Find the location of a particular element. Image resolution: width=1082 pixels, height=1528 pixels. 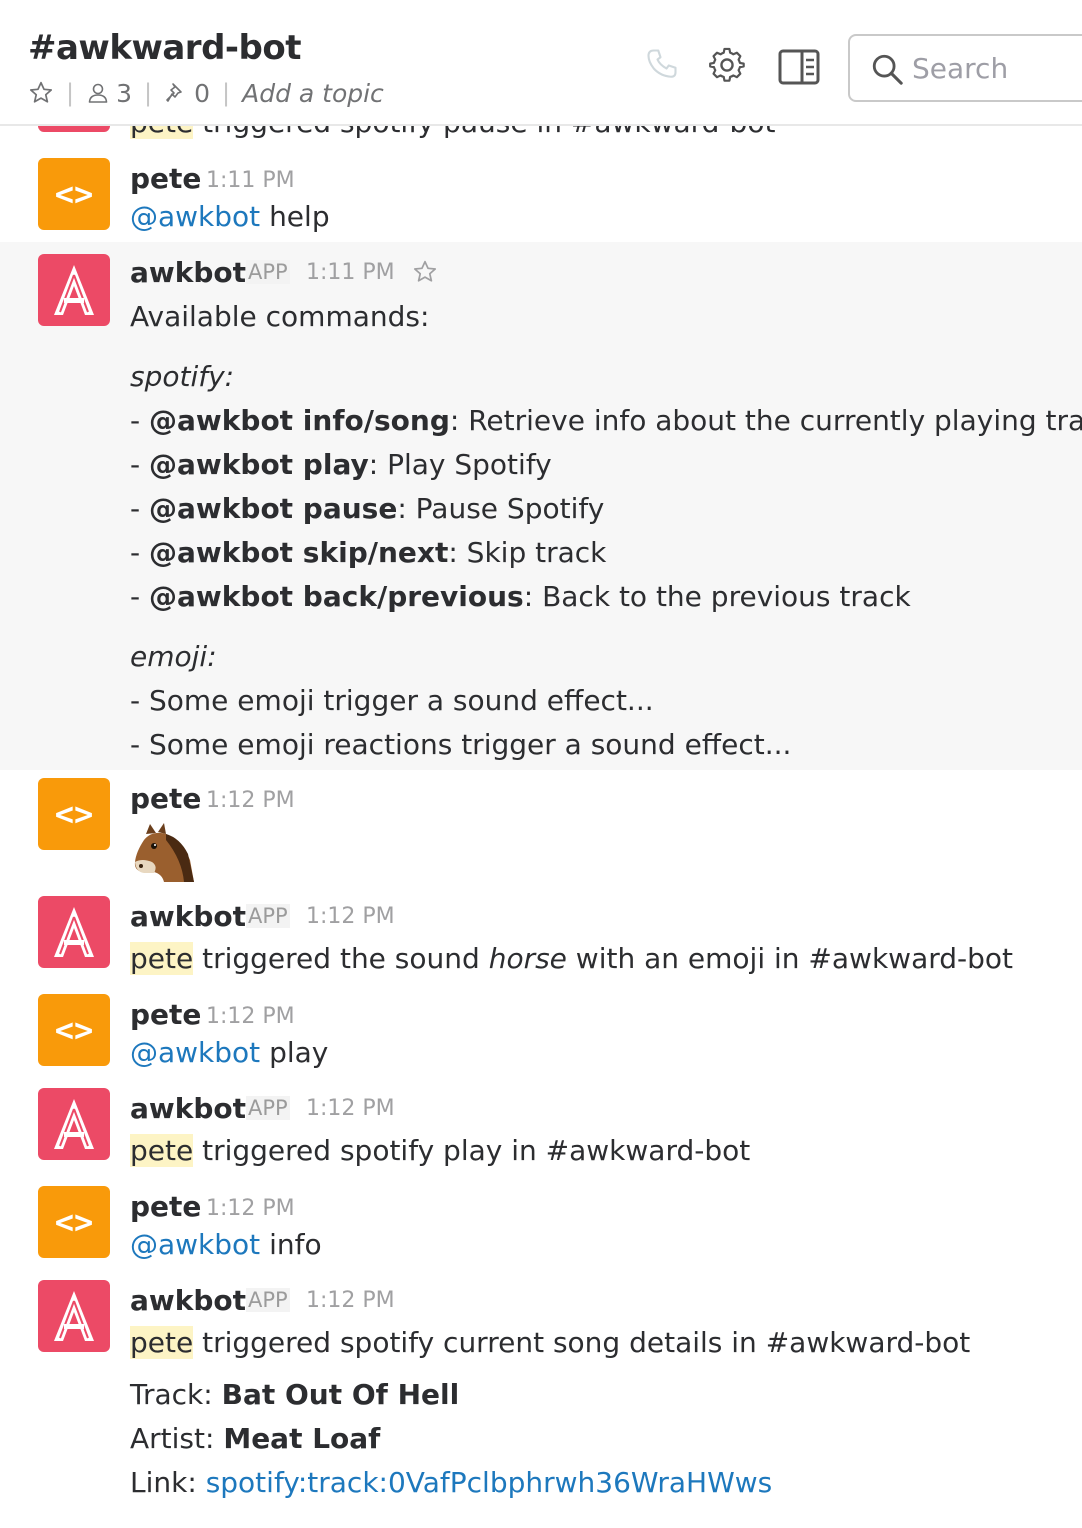

horse-face-emoji-icon is located at coordinates (164, 854).